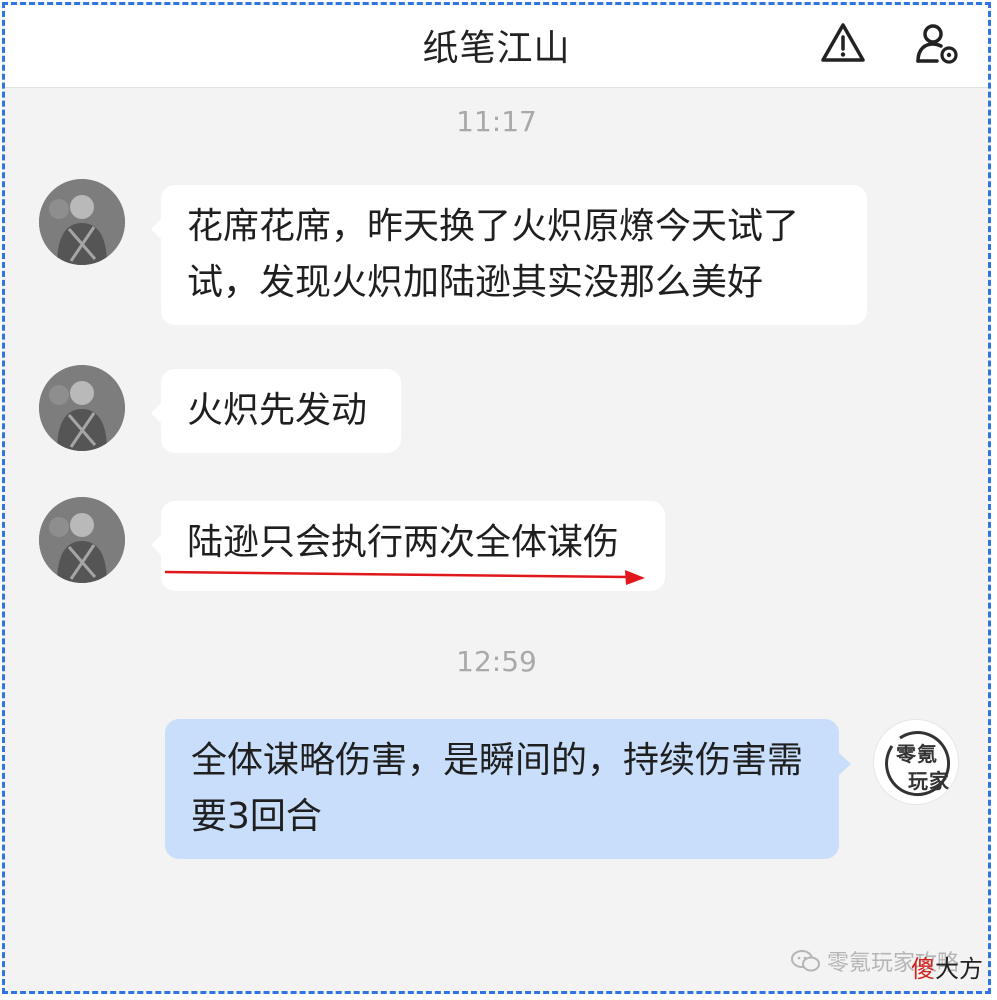 This screenshot has width=997, height=1000. Describe the element at coordinates (923, 969) in the screenshot. I see `stamp-red-char: 傻` at that location.